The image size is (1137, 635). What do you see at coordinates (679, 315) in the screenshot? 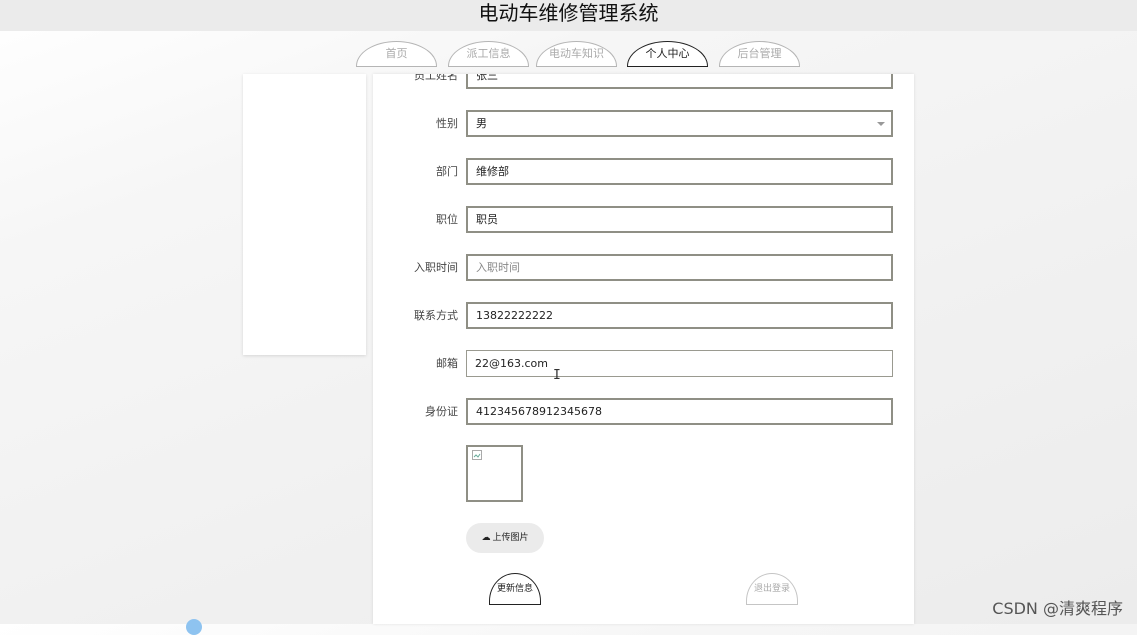
I see `phone-field: 13822222222` at bounding box center [679, 315].